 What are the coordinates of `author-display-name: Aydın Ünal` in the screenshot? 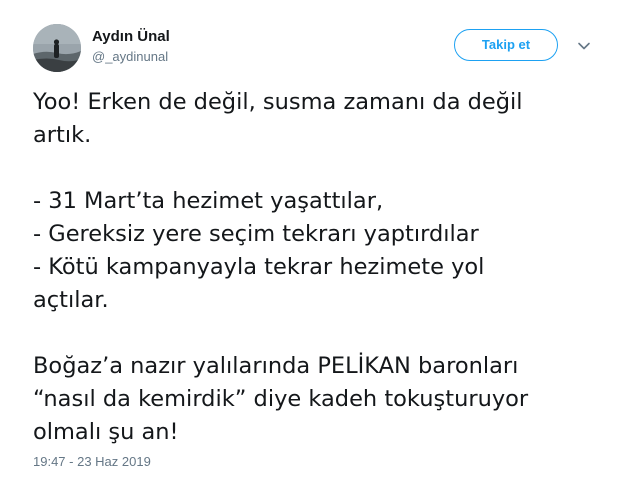 It's located at (131, 37).